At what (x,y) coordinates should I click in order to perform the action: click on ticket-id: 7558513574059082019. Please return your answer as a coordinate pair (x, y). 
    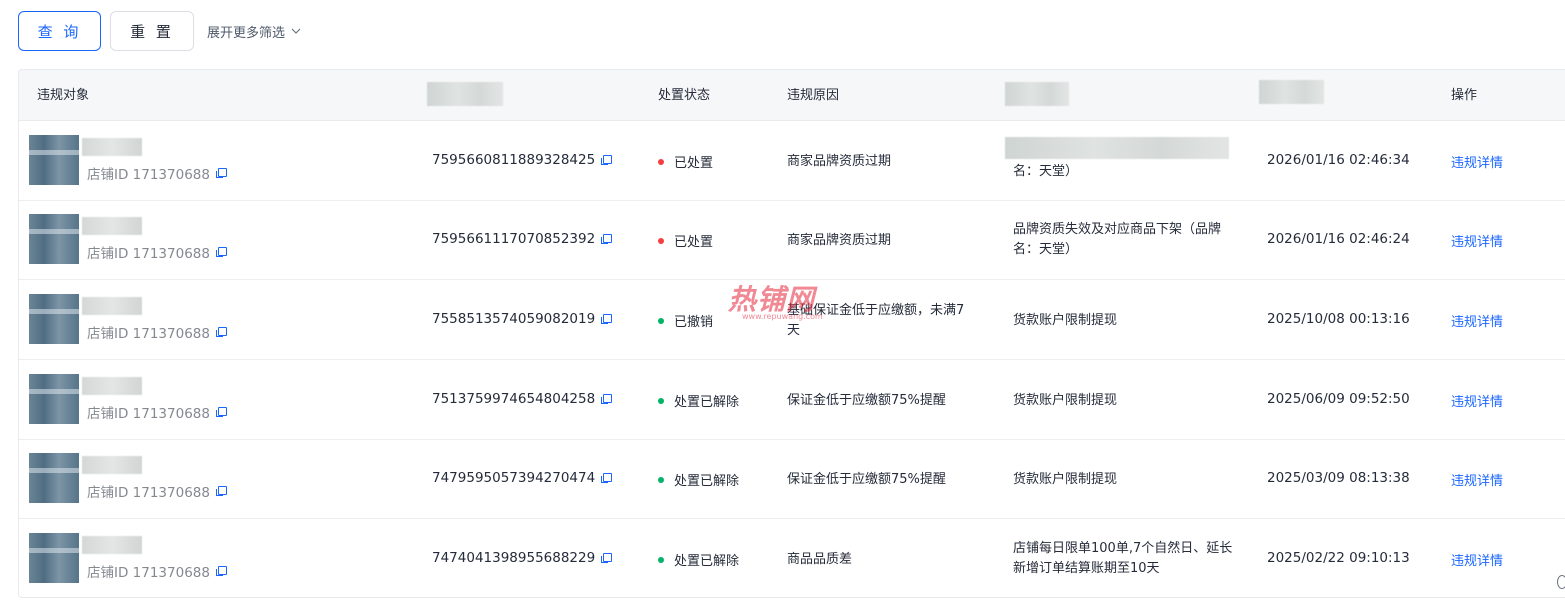
    Looking at the image, I should click on (522, 319).